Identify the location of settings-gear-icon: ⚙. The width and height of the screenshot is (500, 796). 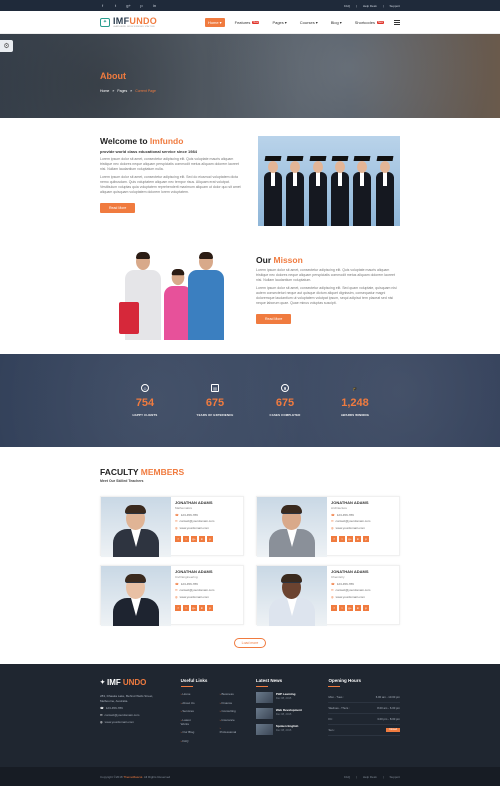
(6, 46).